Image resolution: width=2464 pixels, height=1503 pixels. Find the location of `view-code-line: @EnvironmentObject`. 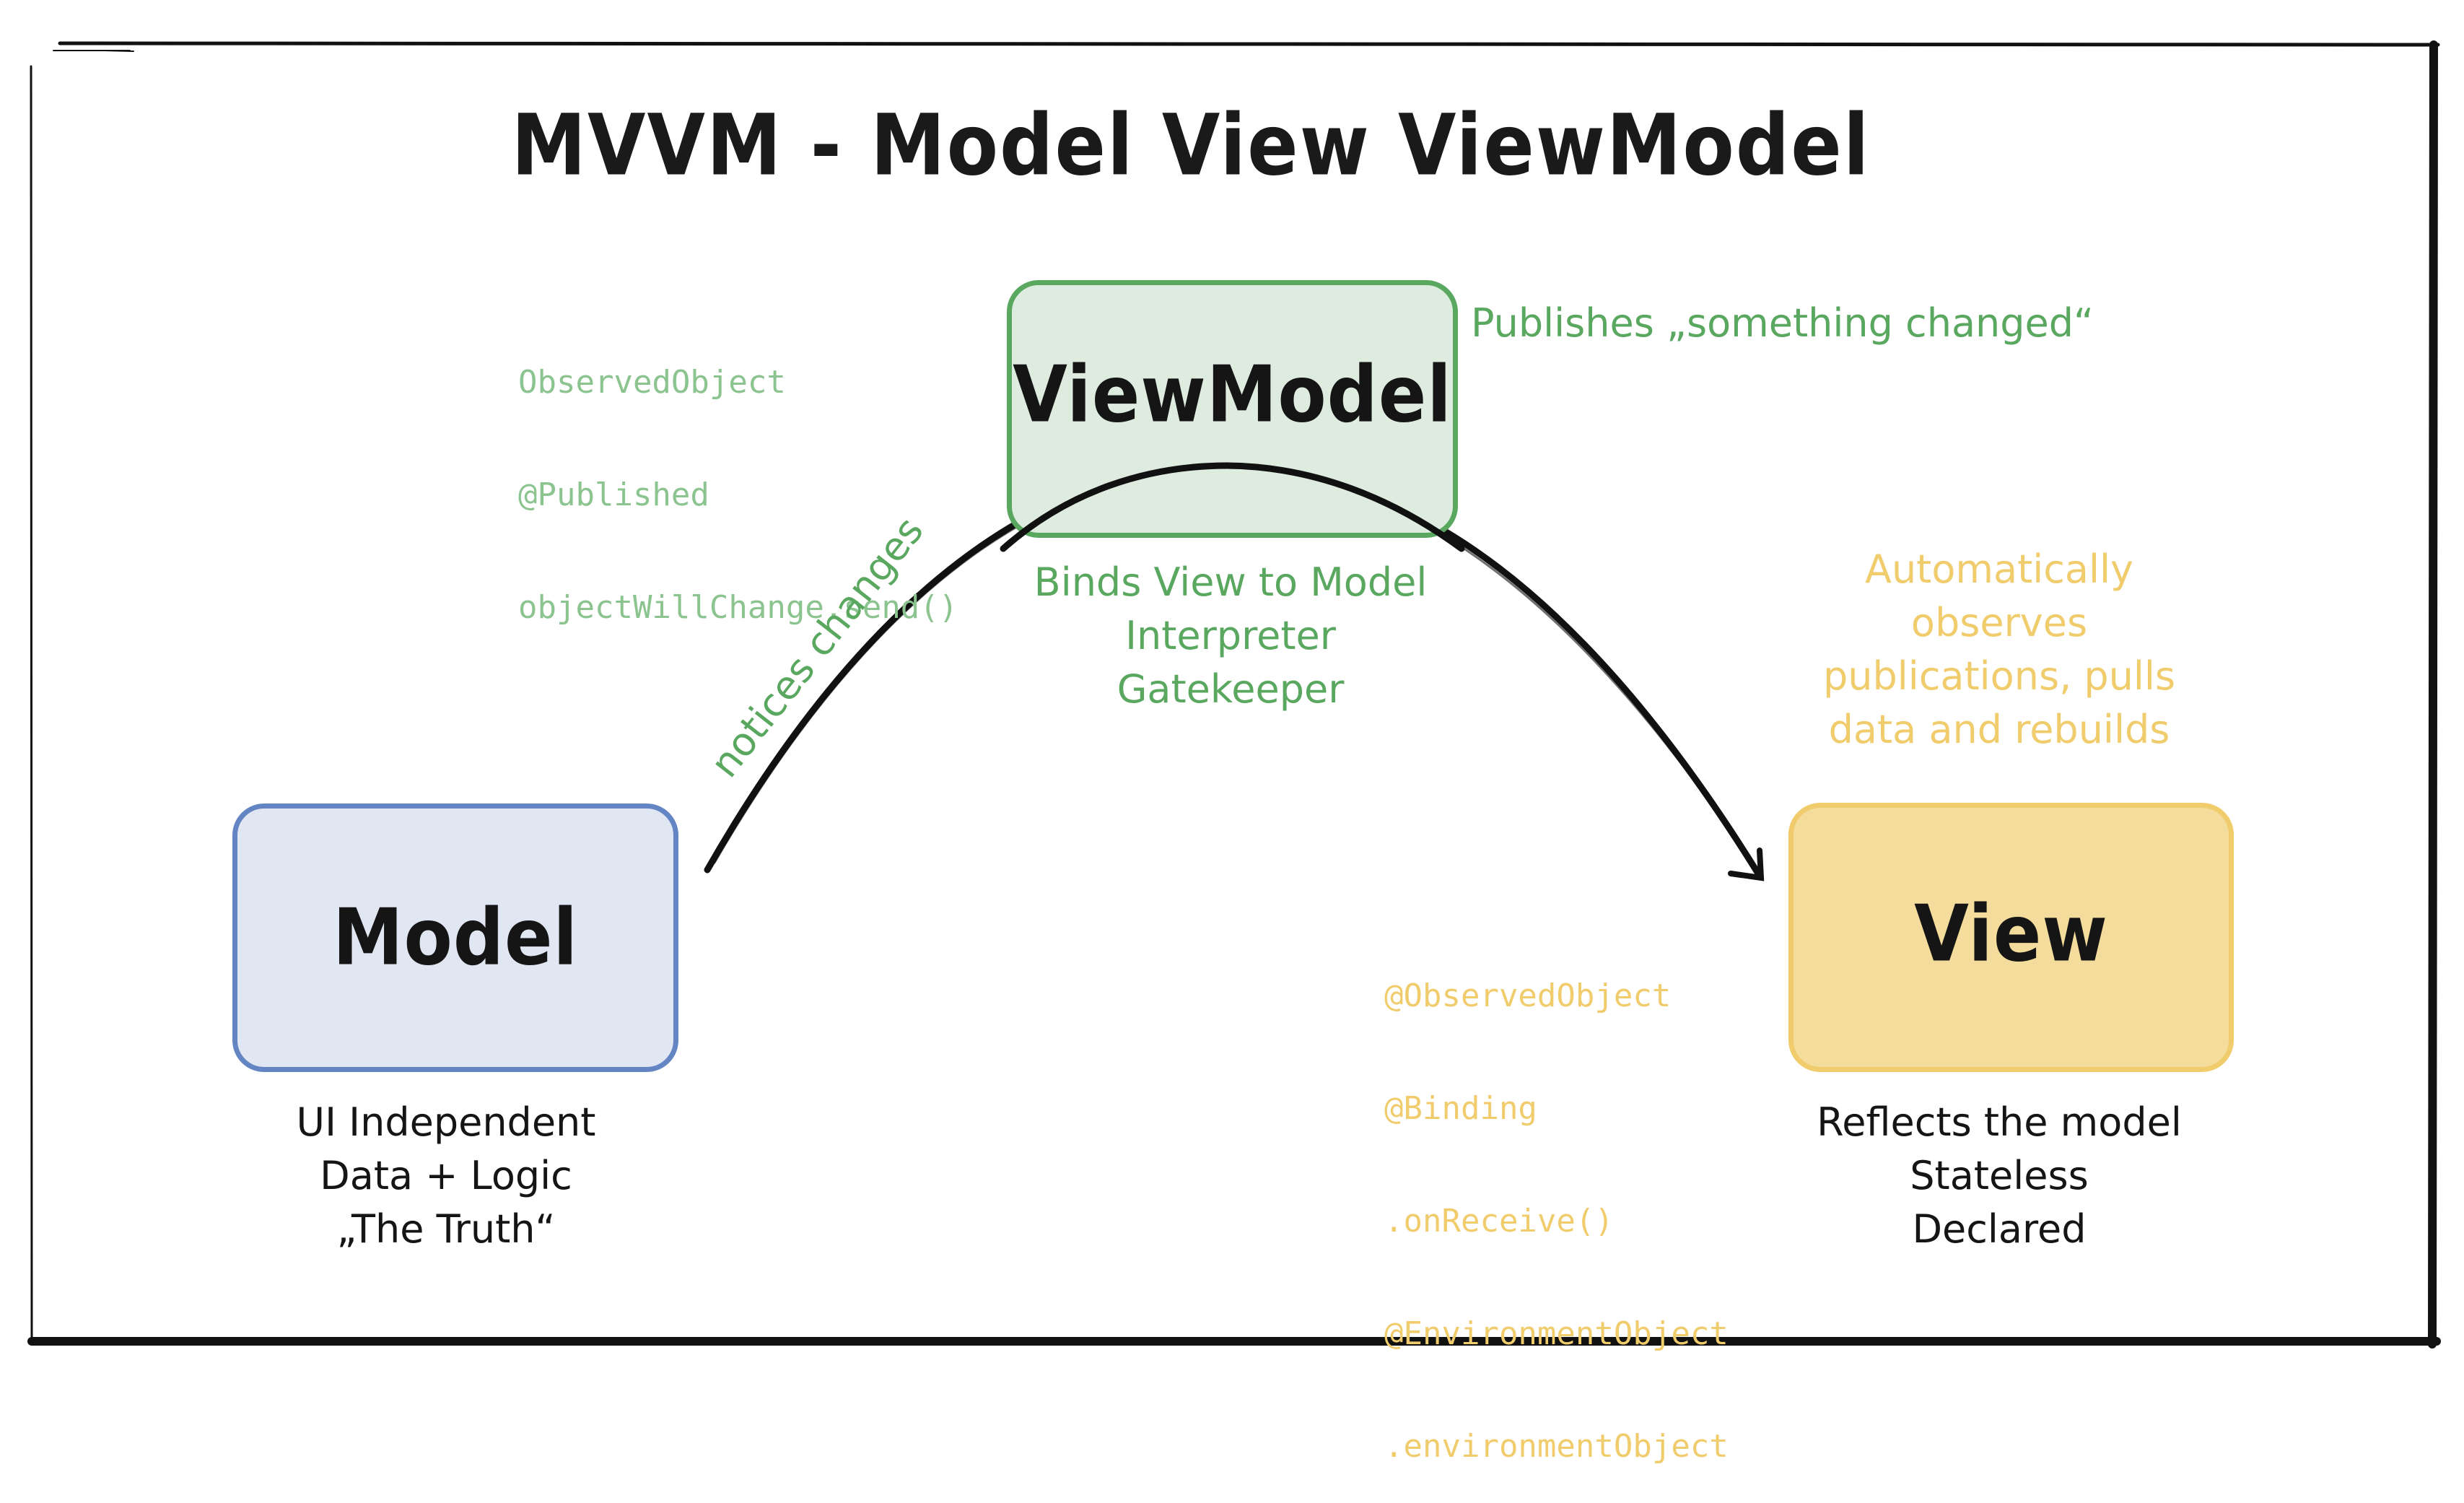

view-code-line: @EnvironmentObject is located at coordinates (1557, 1333).